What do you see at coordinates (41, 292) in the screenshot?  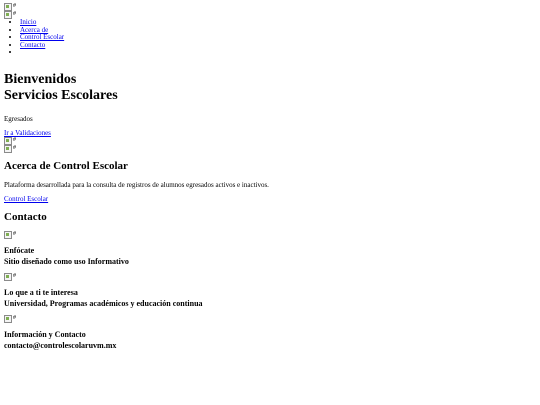 I see `contact-item-2-title: Lo que a ti te interesa` at bounding box center [41, 292].